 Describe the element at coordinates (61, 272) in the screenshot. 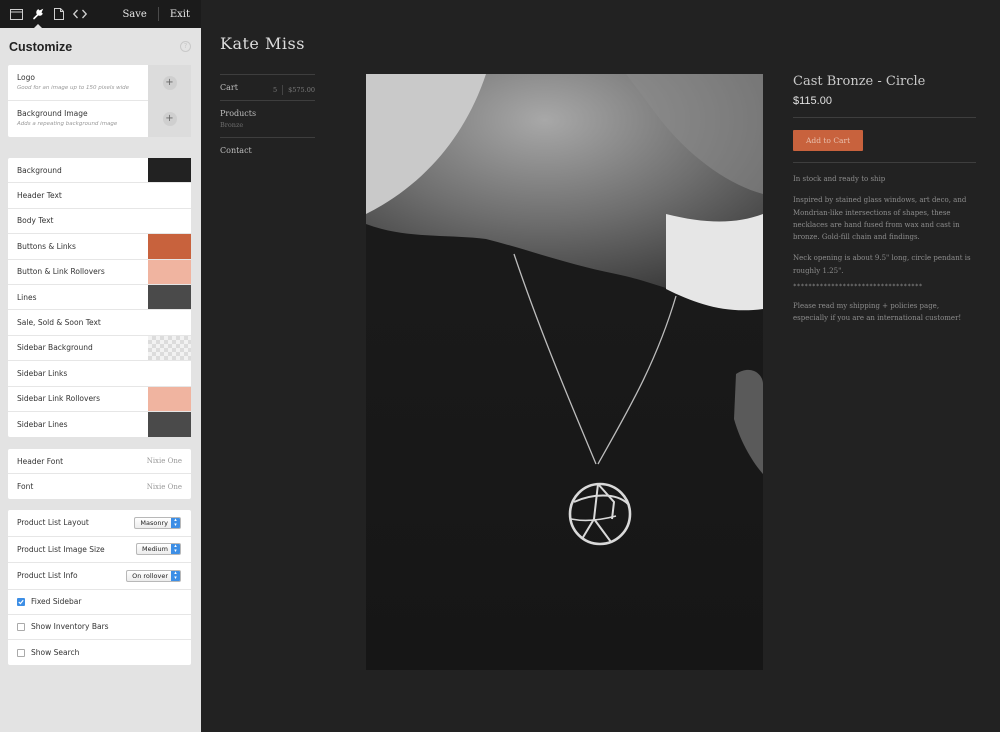

I see `button-and-link-rollovers-label: Button & Link Rollovers` at that location.